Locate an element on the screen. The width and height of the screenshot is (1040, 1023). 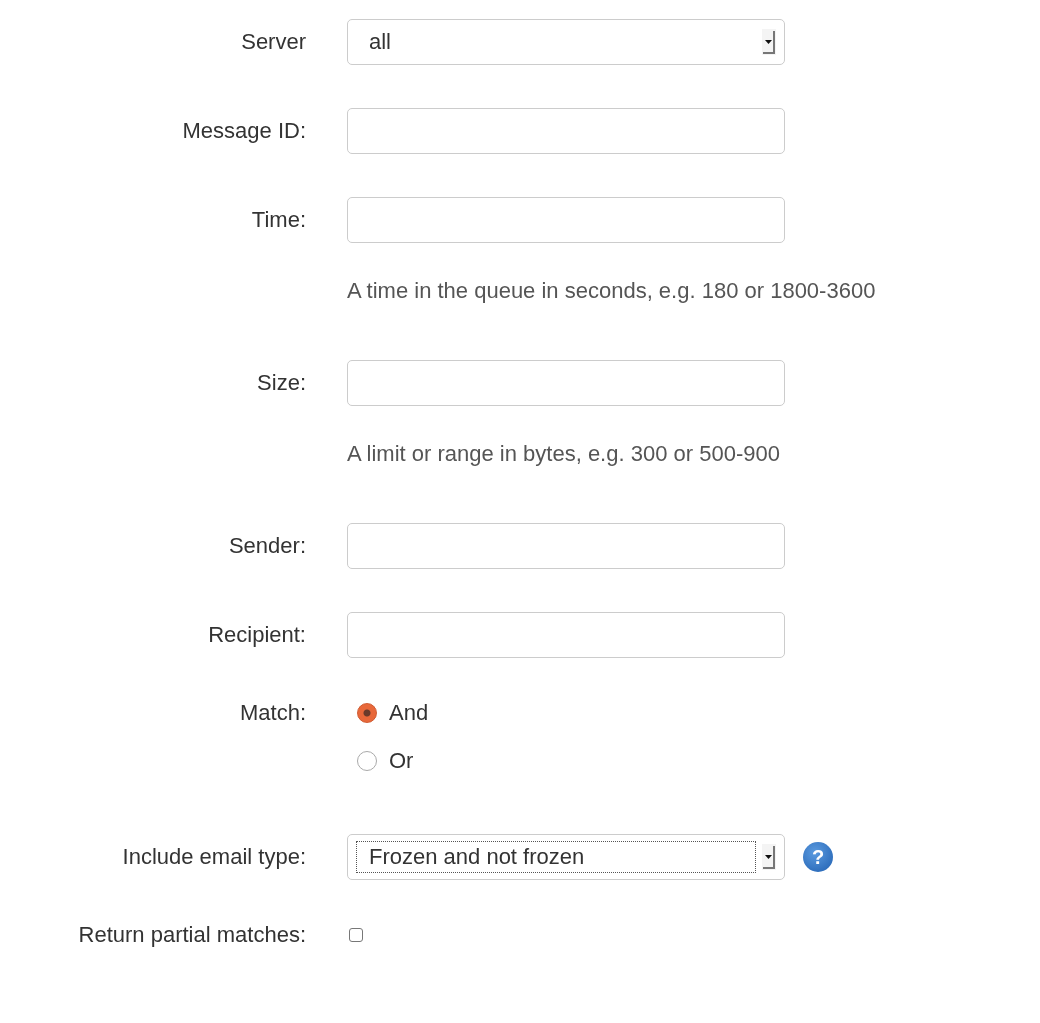
field-label: Return partial matches: is located at coordinates (191, 935).